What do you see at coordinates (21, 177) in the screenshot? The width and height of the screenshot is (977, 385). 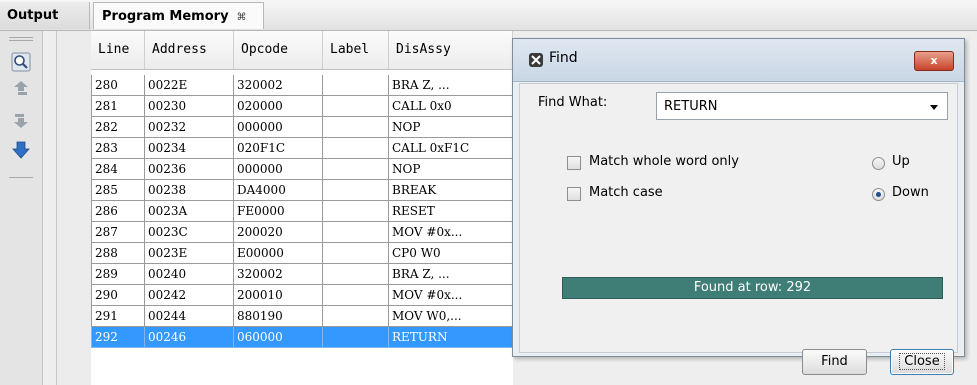 I see `toolbar-separator` at bounding box center [21, 177].